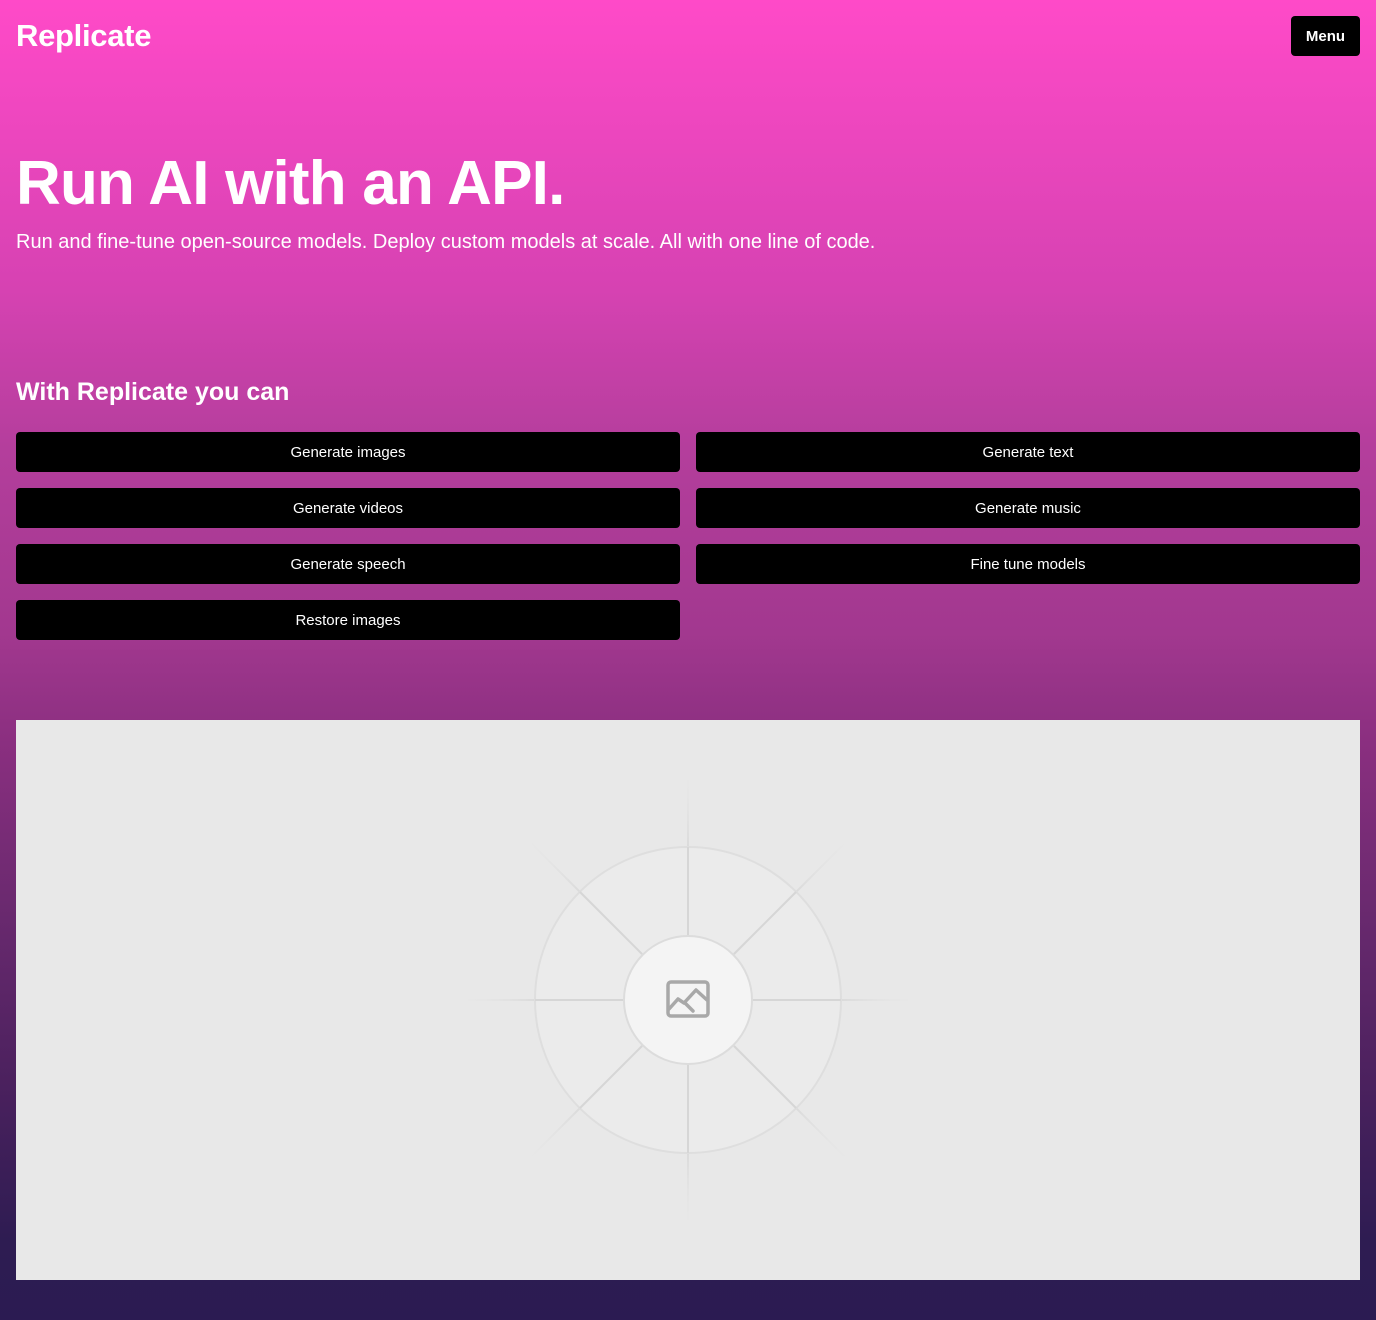 This screenshot has width=1376, height=1320. I want to click on top-bar: Replicate Menu, so click(688, 36).